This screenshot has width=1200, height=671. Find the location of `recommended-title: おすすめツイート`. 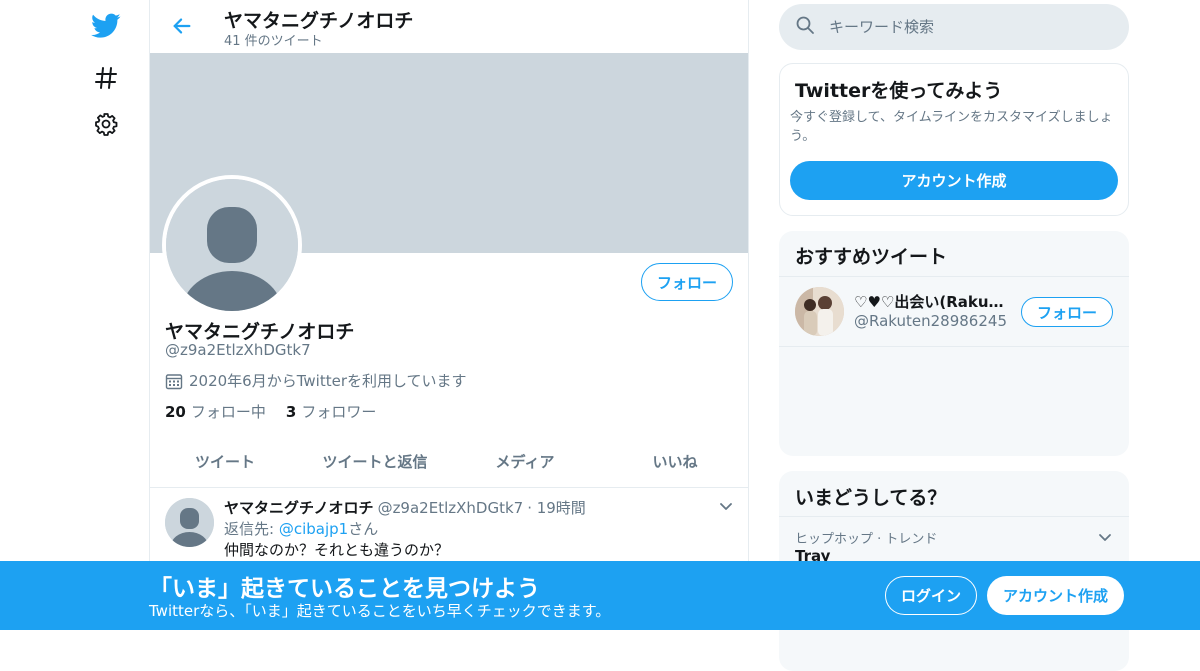

recommended-title: おすすめツイート is located at coordinates (871, 257).